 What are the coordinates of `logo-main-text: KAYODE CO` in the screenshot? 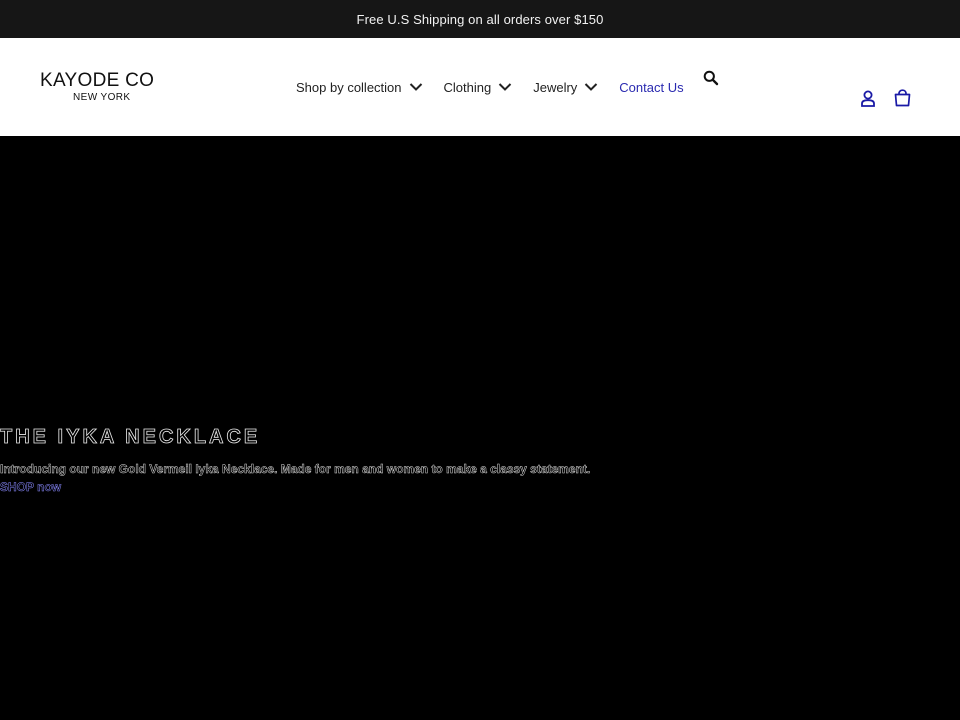 It's located at (97, 80).